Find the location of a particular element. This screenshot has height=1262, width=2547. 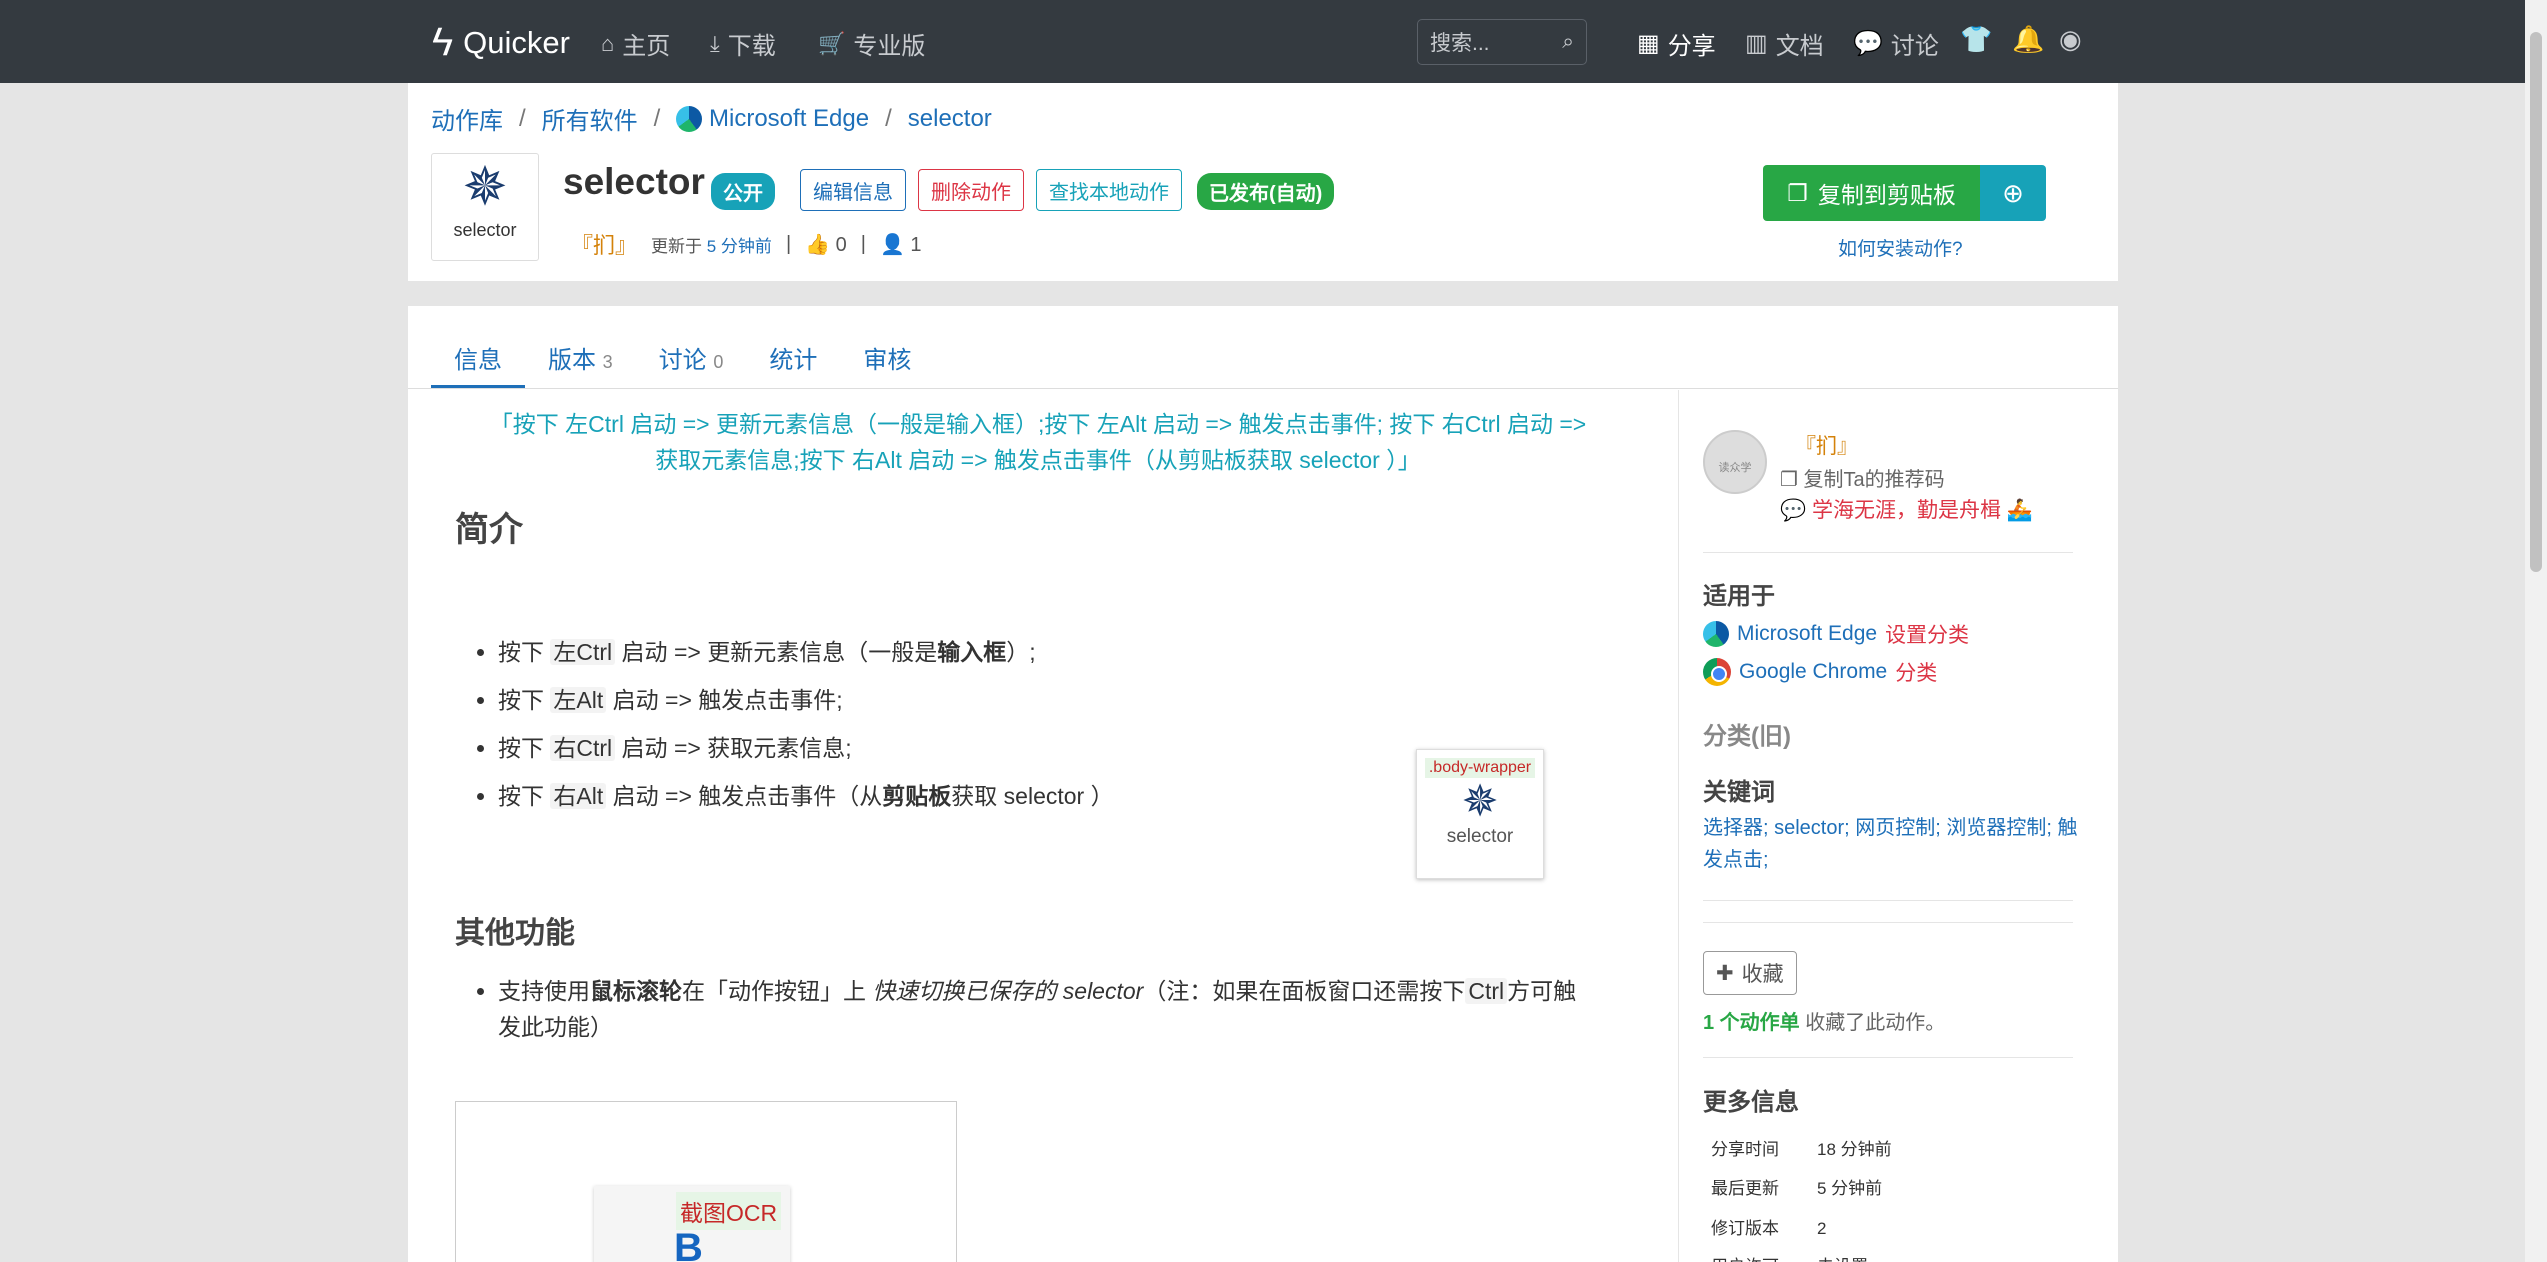

scrollbar-thumb is located at coordinates (2536, 302).